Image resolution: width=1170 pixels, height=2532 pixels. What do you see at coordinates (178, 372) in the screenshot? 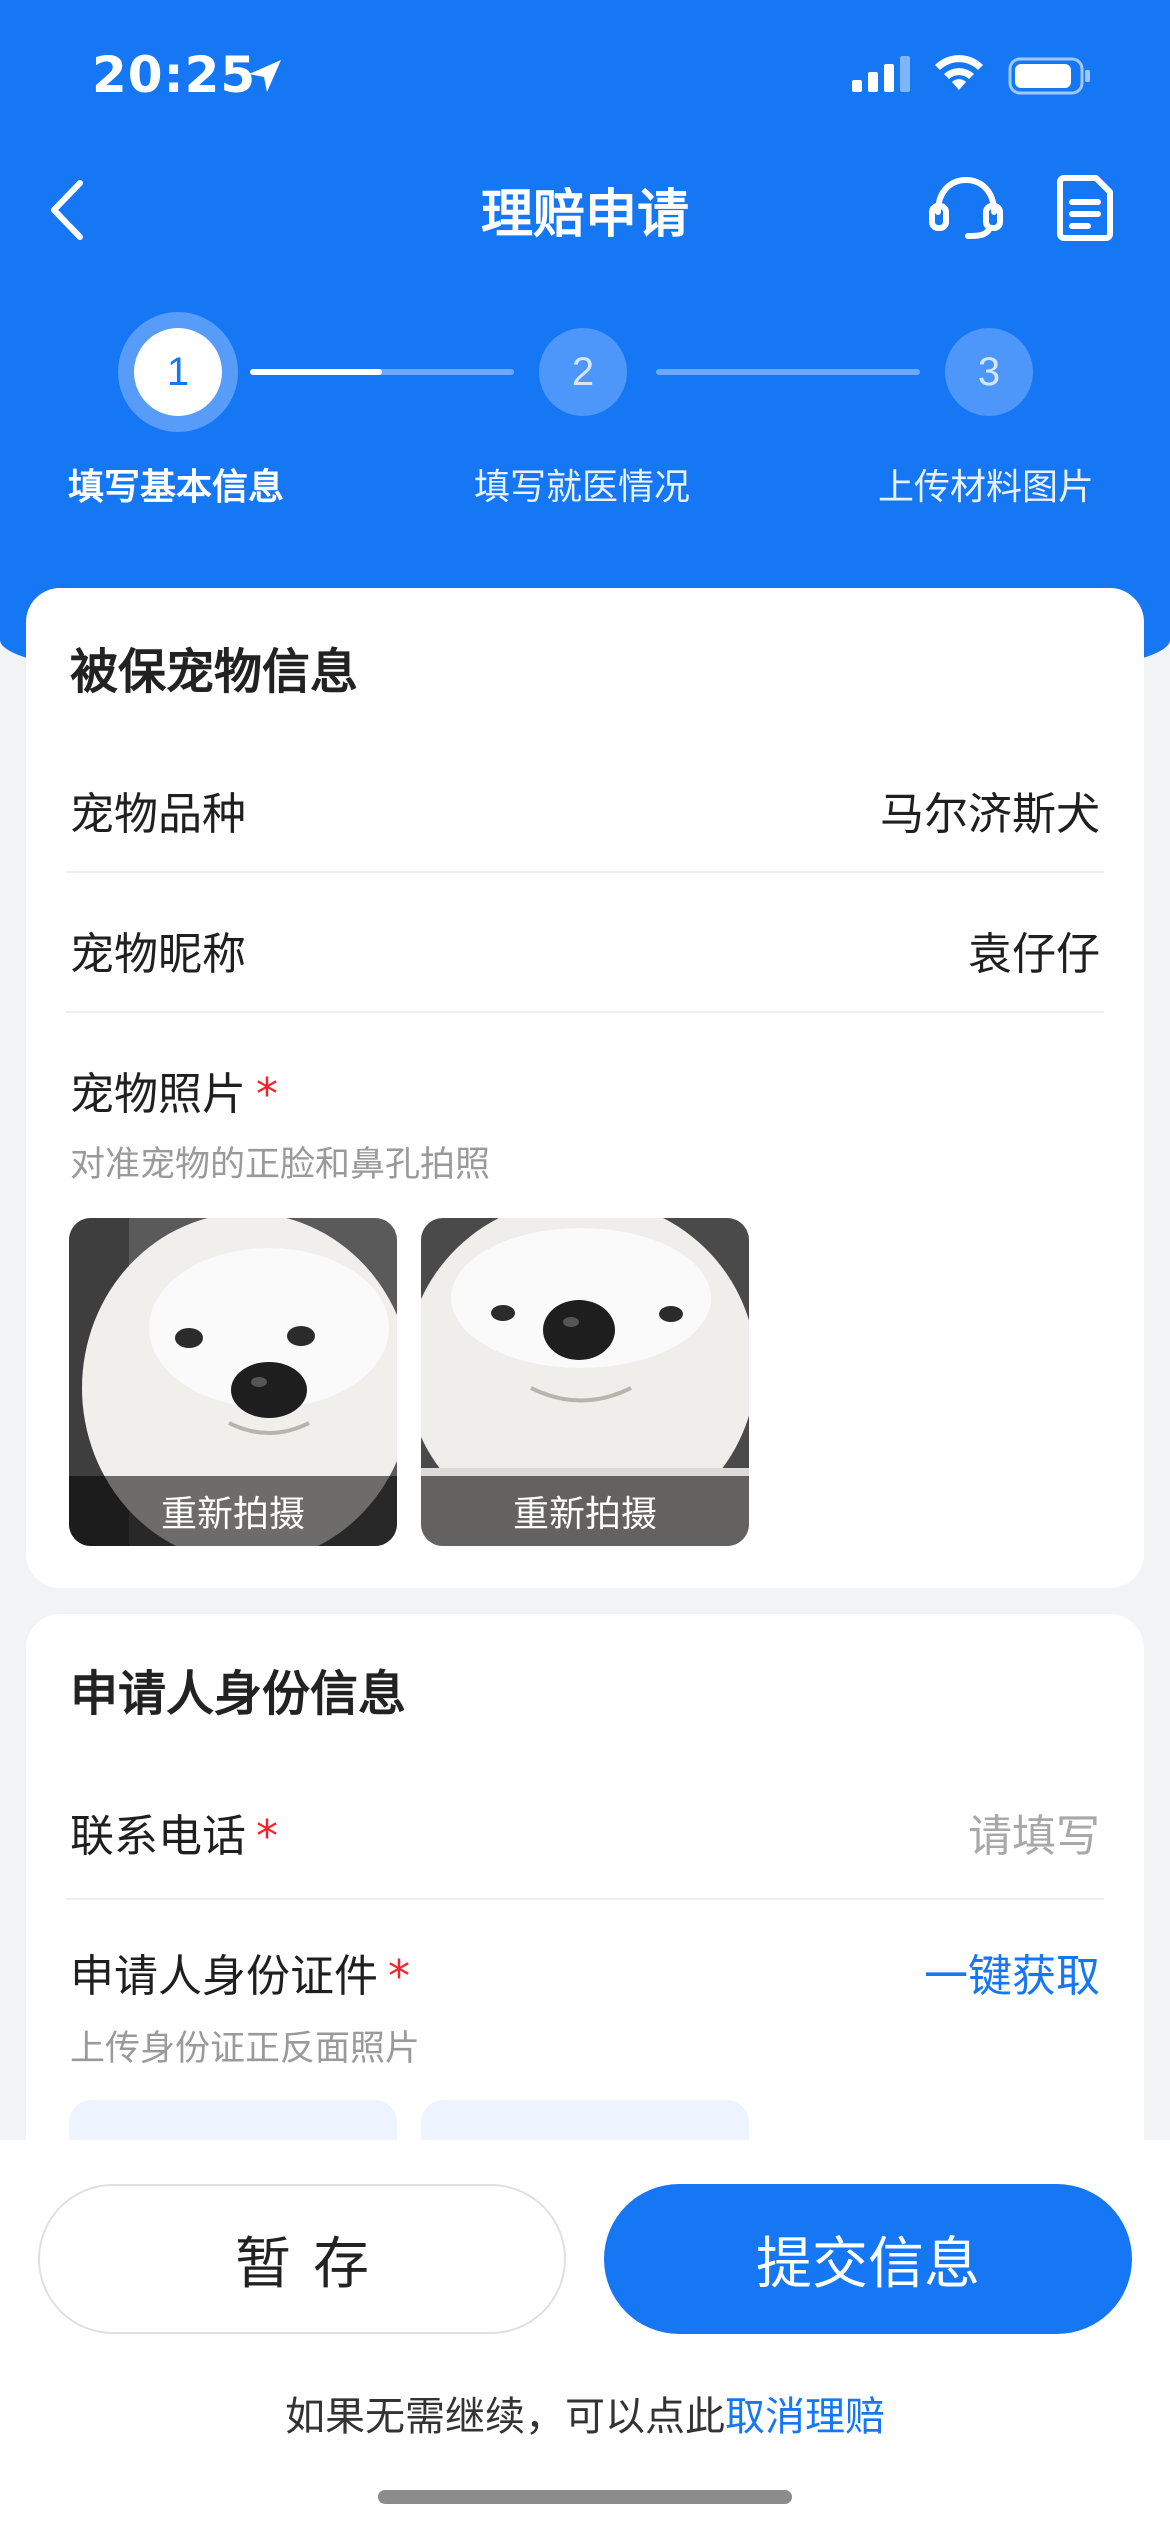
I see `step-1-circle: 1` at bounding box center [178, 372].